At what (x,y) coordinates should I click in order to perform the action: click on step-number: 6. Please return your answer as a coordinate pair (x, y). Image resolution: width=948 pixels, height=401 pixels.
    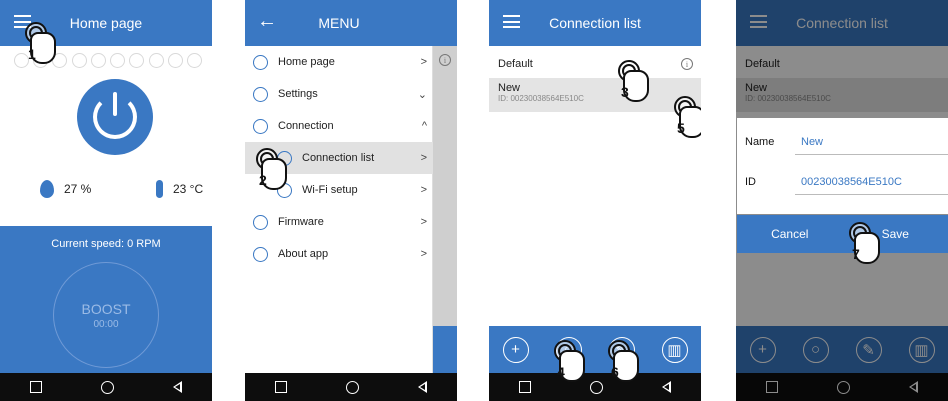
    Looking at the image, I should click on (615, 372).